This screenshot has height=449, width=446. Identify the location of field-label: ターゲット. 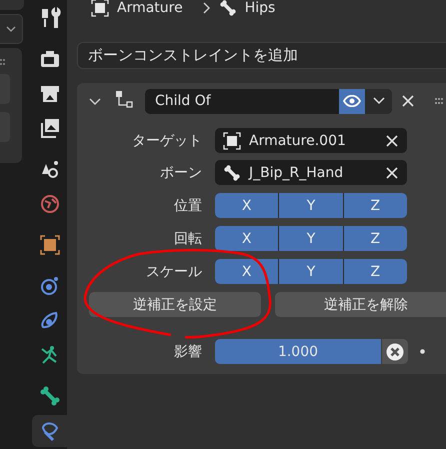
(167, 141).